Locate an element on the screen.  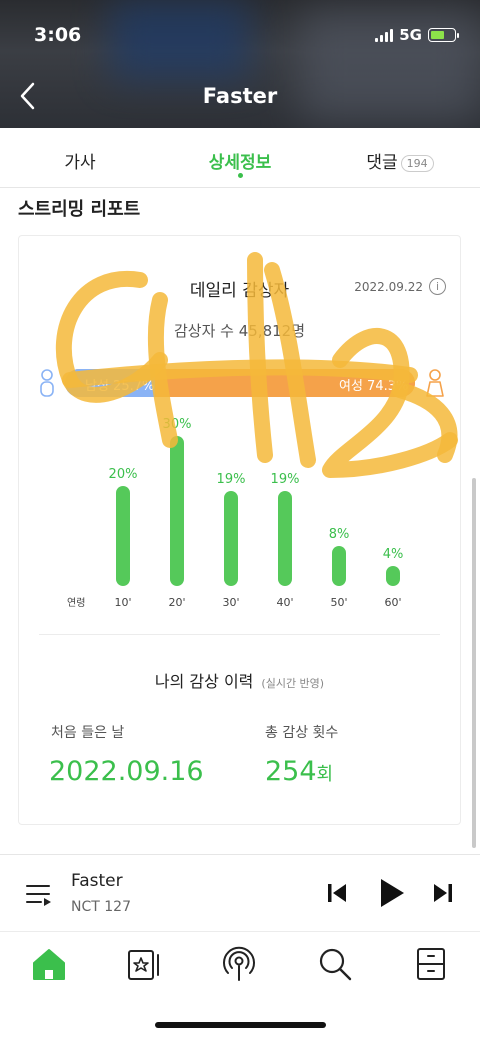
age-bar-column: 4% 60' is located at coordinates (393, 521).